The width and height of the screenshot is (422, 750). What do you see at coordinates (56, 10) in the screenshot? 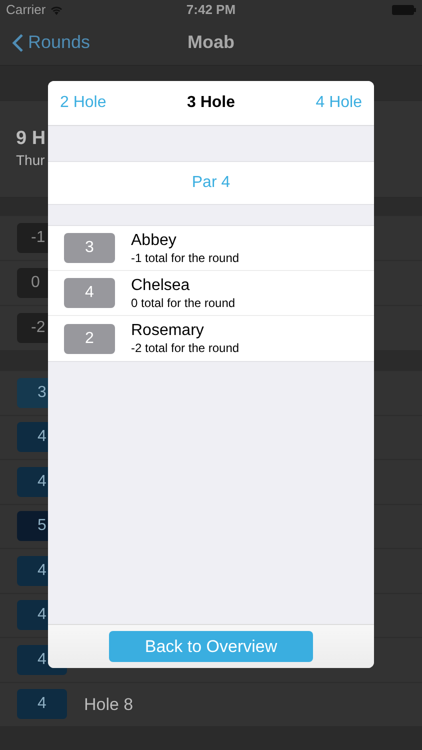
I see `wifi-icon` at bounding box center [56, 10].